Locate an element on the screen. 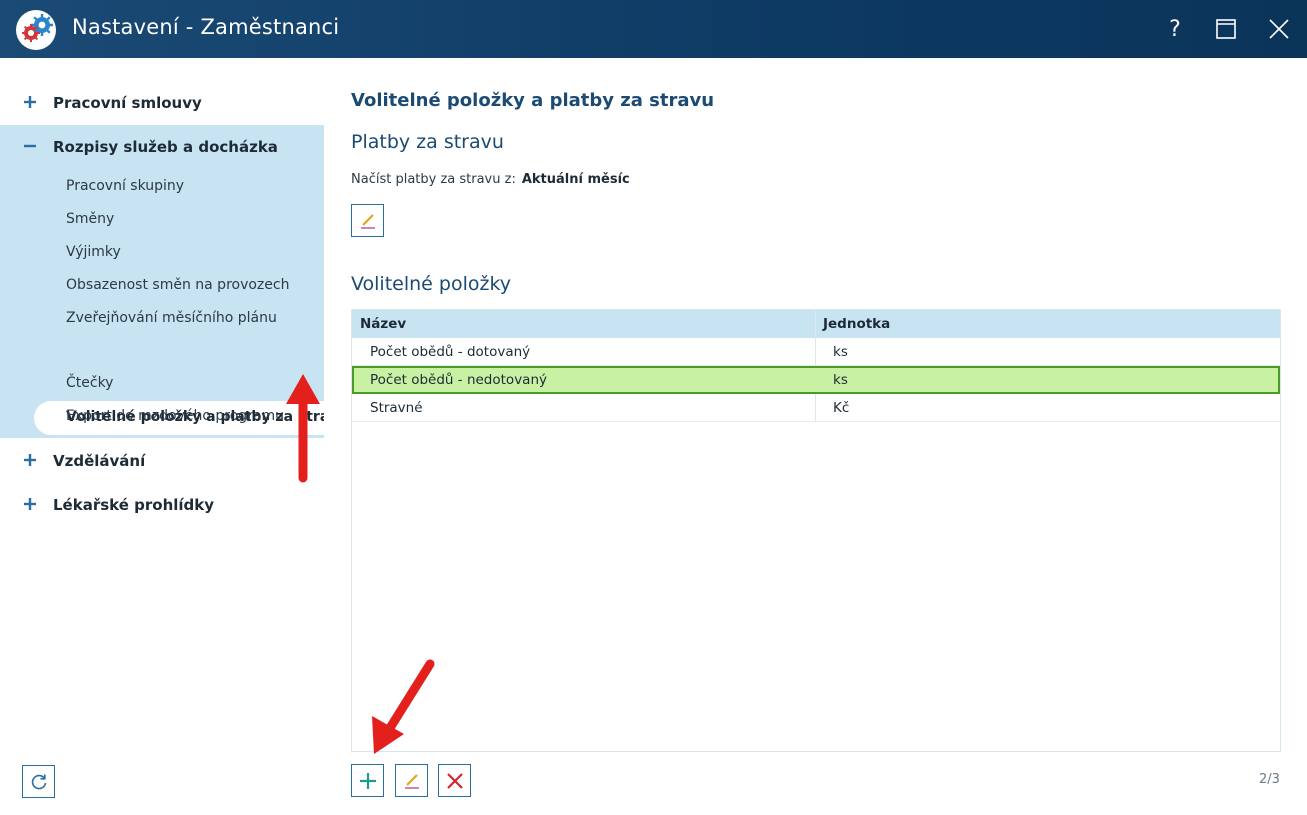  cell-name: Počet obědů - nedotovaný is located at coordinates (458, 380).